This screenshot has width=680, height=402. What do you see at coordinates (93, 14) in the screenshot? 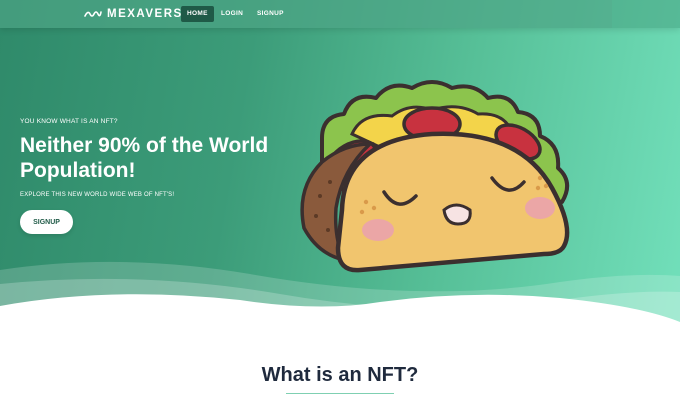
I see `infinity-chain-icon` at bounding box center [93, 14].